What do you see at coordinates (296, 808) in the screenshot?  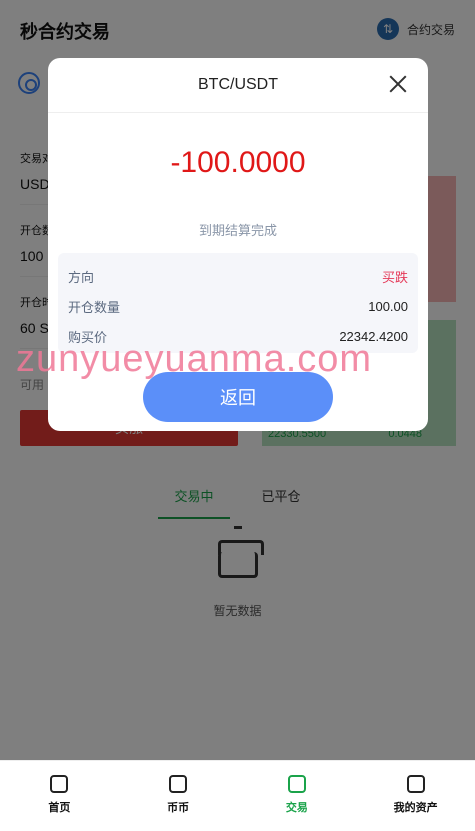 I see `tab-label: 交易` at bounding box center [296, 808].